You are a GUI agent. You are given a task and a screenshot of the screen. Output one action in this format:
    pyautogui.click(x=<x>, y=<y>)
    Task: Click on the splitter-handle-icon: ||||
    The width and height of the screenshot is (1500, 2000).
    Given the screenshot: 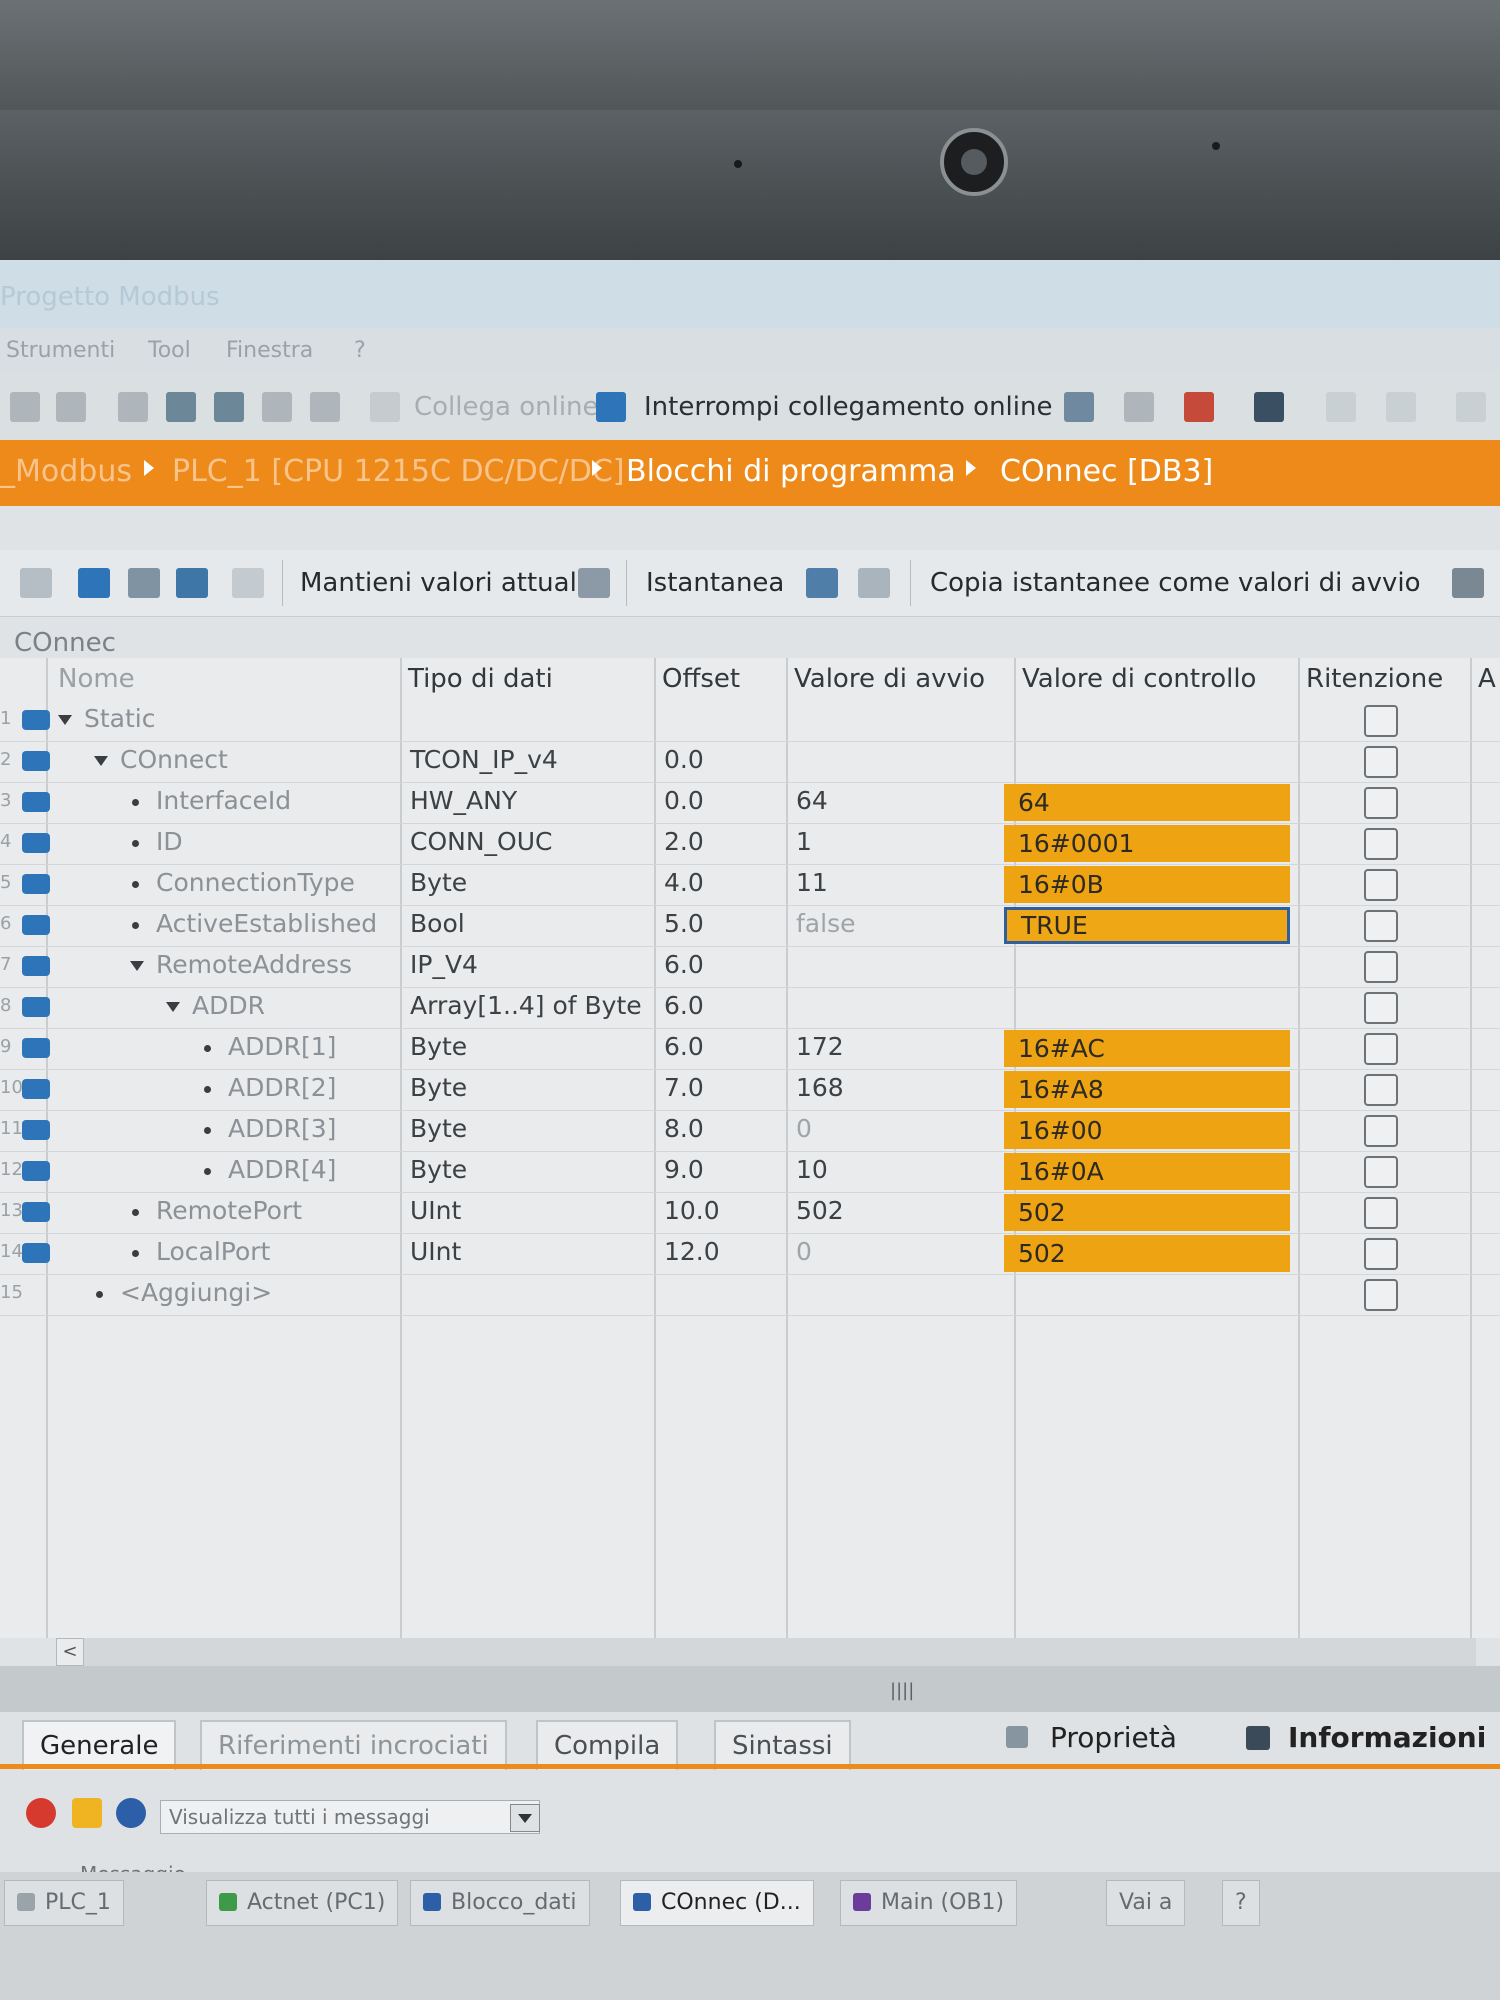 What is the action you would take?
    pyautogui.click(x=902, y=1690)
    